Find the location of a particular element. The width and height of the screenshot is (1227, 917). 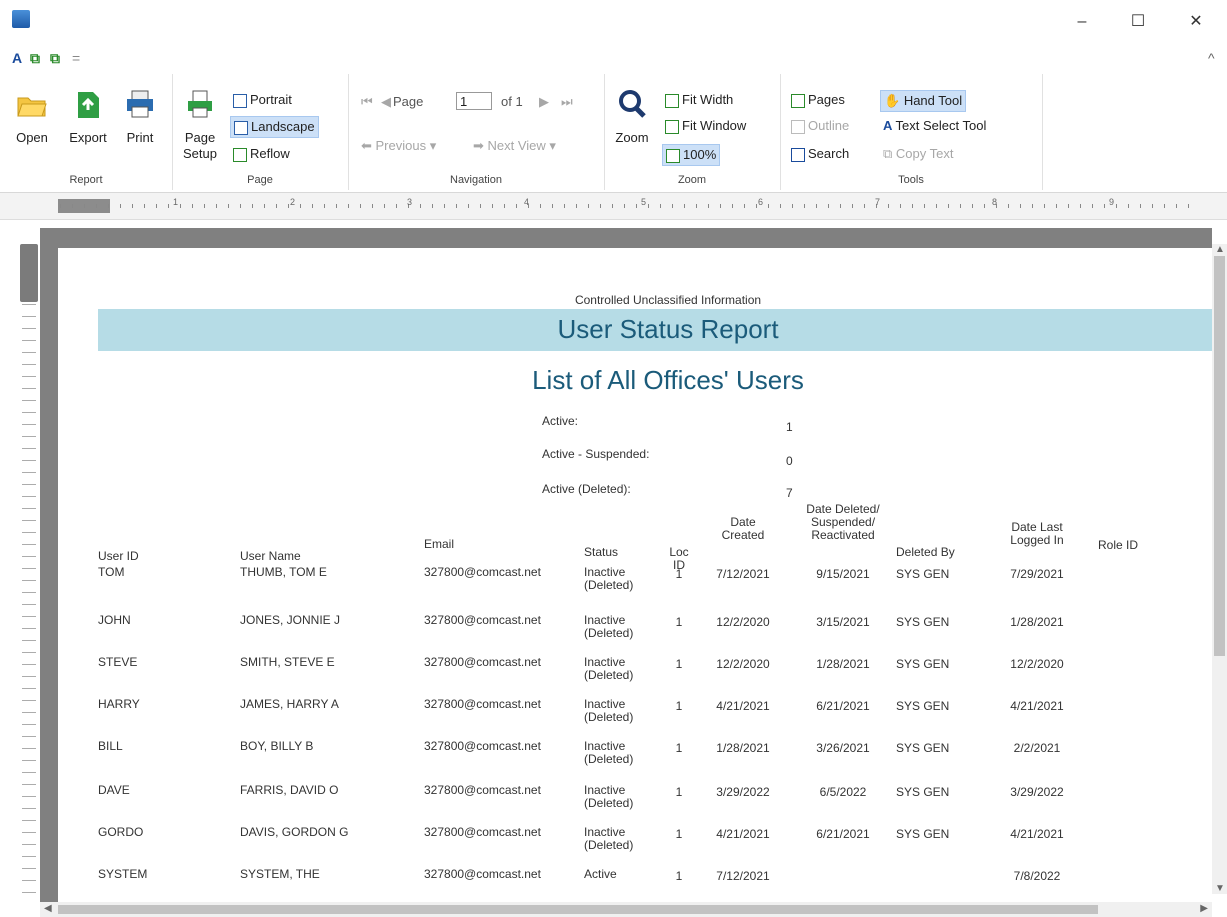

page-word-label: Page is located at coordinates (408, 101).